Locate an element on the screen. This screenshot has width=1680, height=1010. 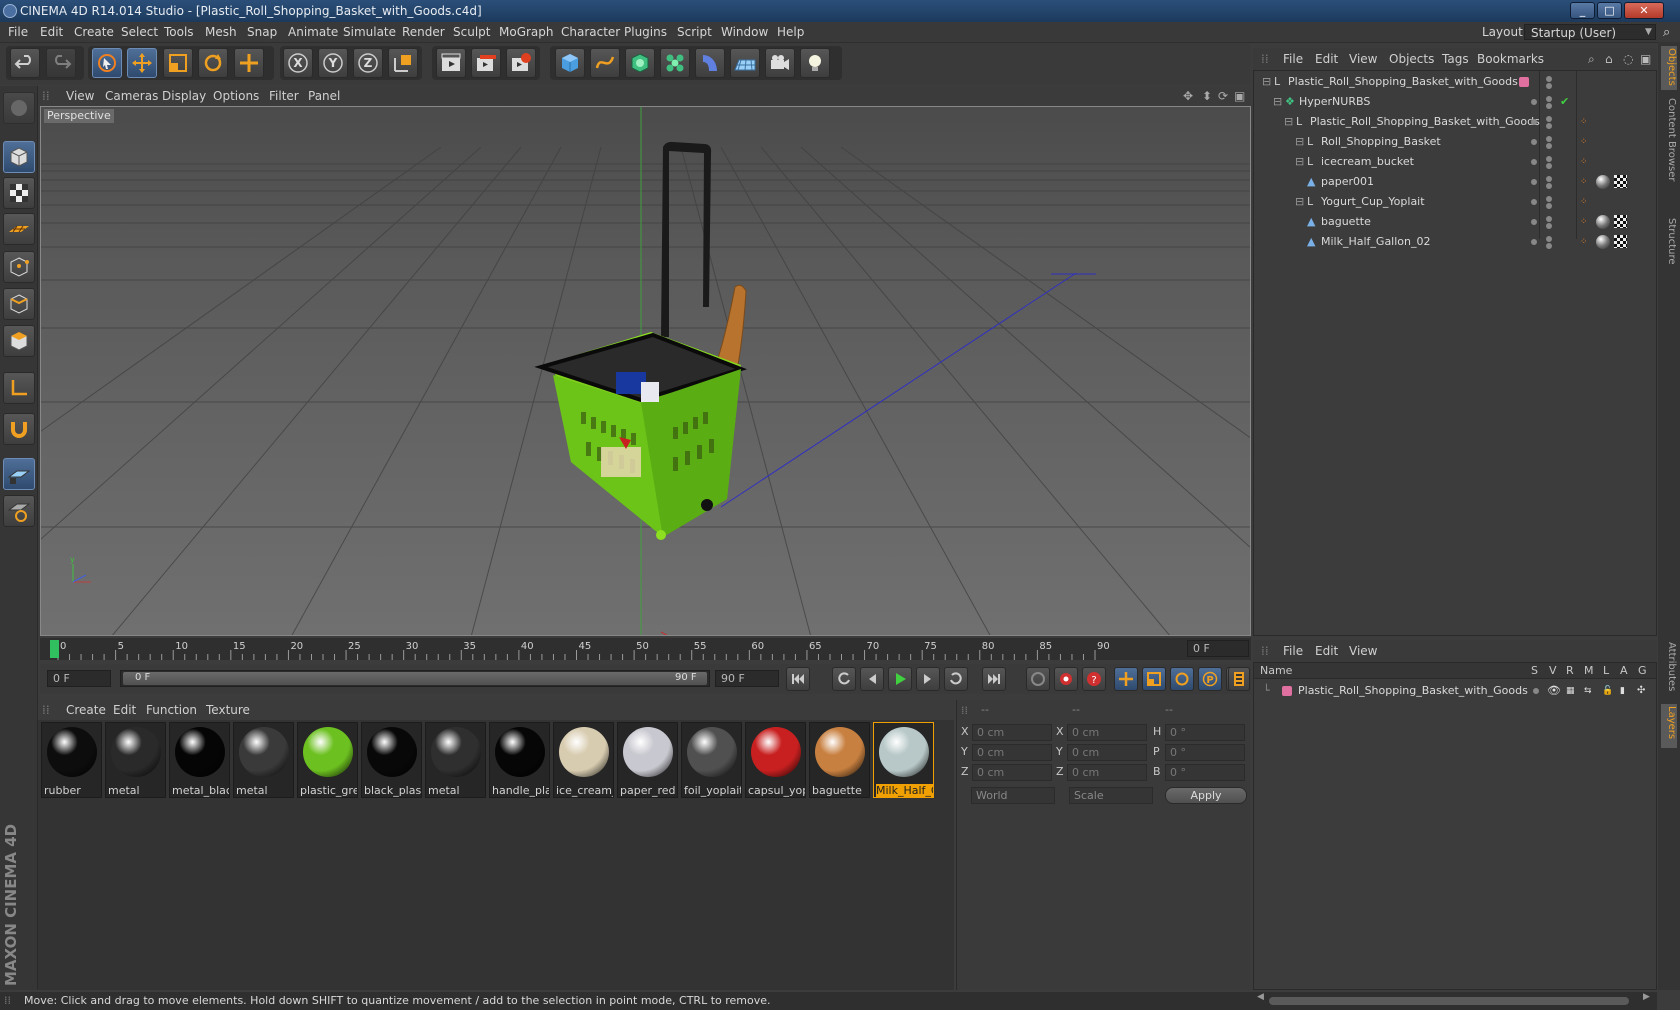
playhead-marker is located at coordinates (54, 649).